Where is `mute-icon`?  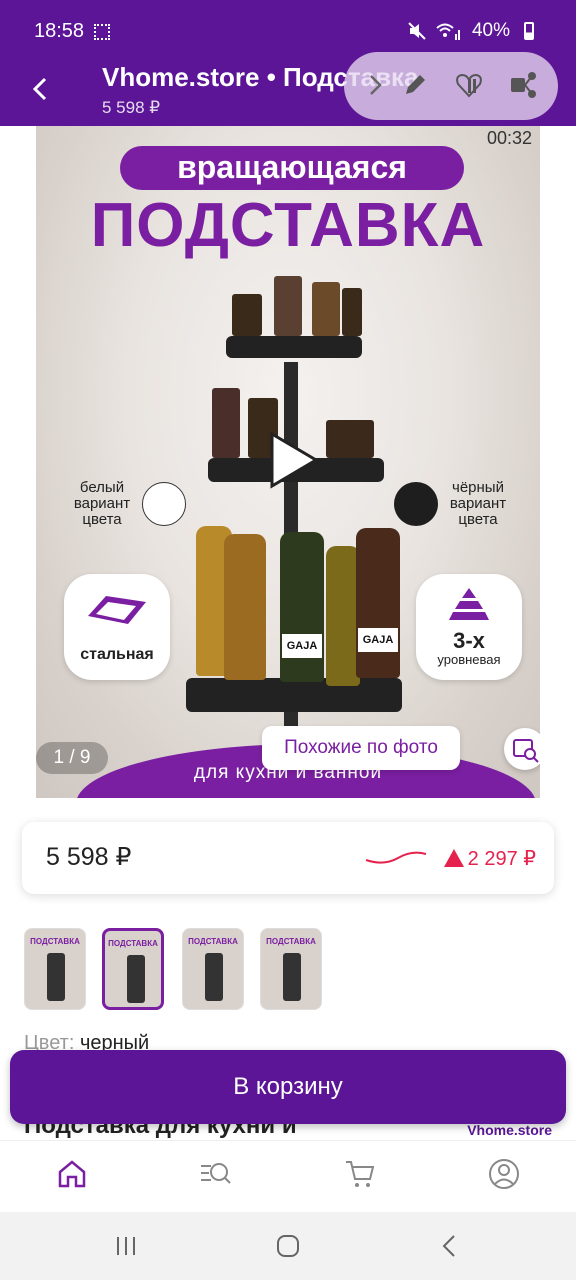
mute-icon is located at coordinates (417, 31).